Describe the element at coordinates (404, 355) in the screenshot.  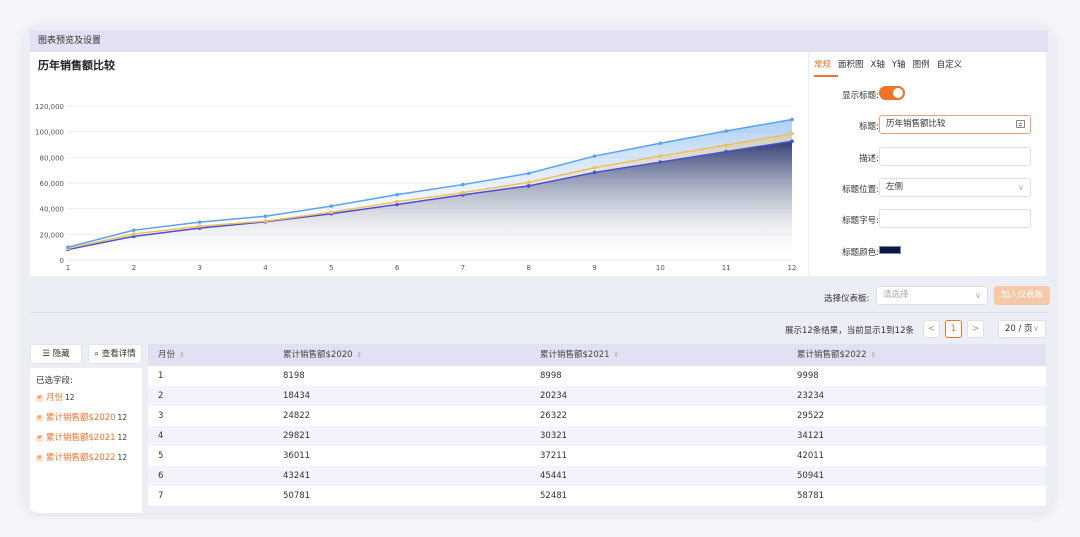
I see `column-header: 累计销售额$2020 ⇕` at that location.